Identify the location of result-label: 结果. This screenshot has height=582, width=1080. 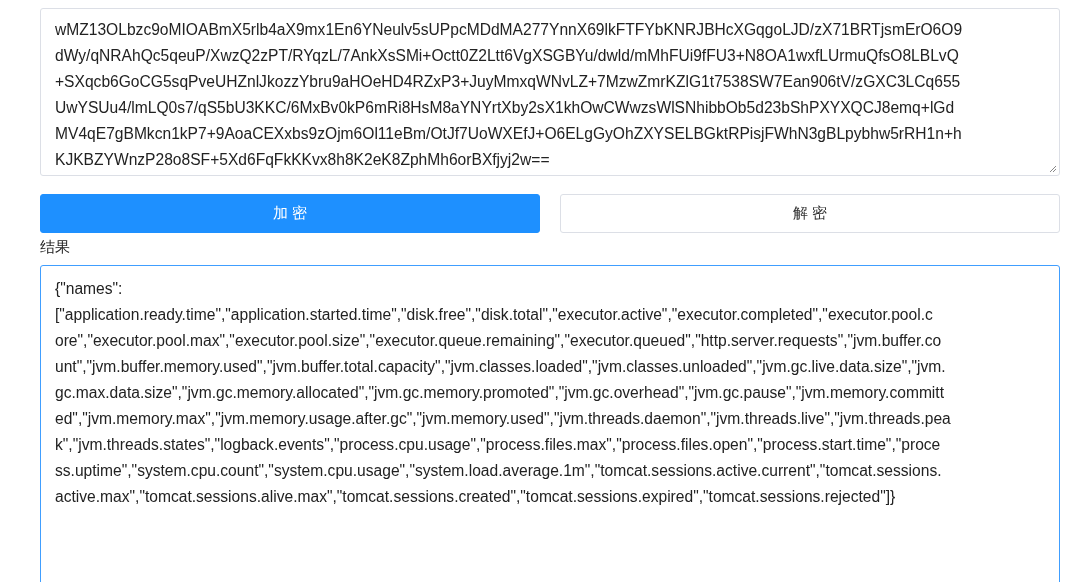
(55, 247).